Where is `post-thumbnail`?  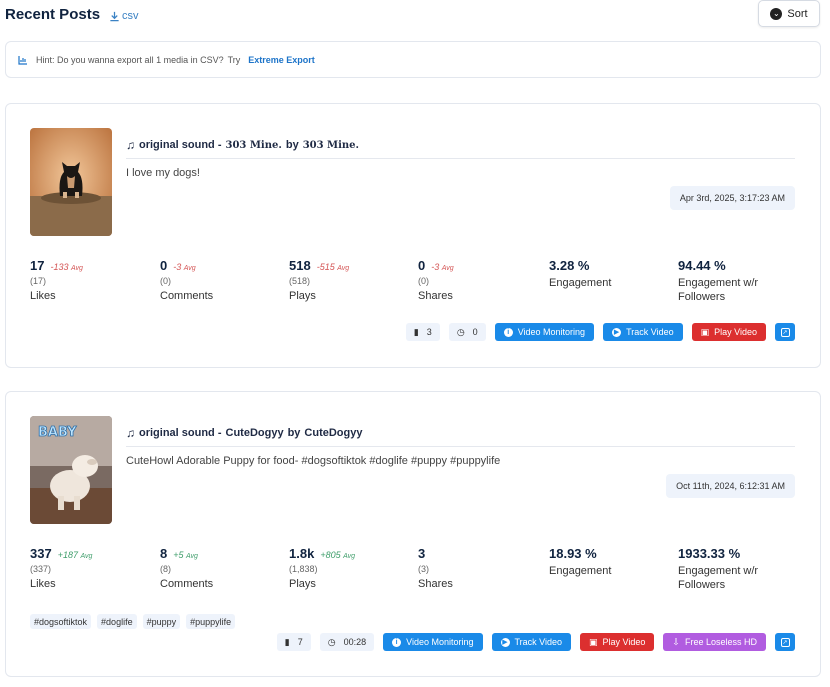
post-thumbnail is located at coordinates (71, 182).